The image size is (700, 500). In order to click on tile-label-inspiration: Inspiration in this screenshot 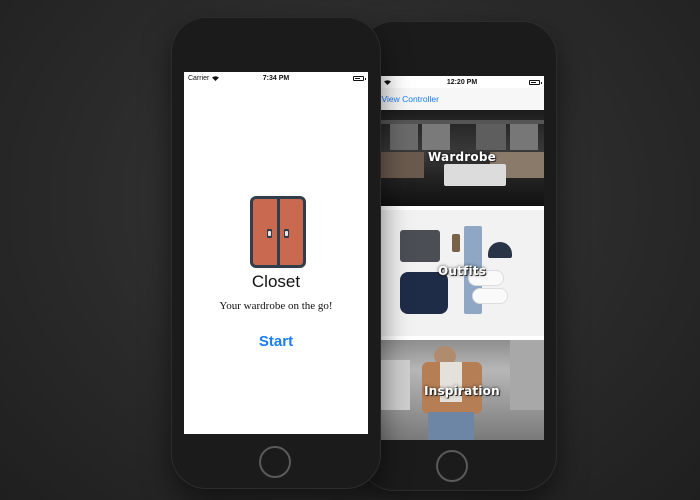, I will do `click(462, 391)`.